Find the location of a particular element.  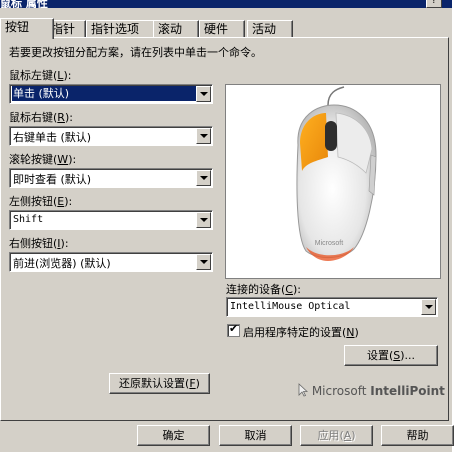

instruction-text: 若要更改按钮分配方案，请在列表中单击一个命令。 is located at coordinates (135, 52).